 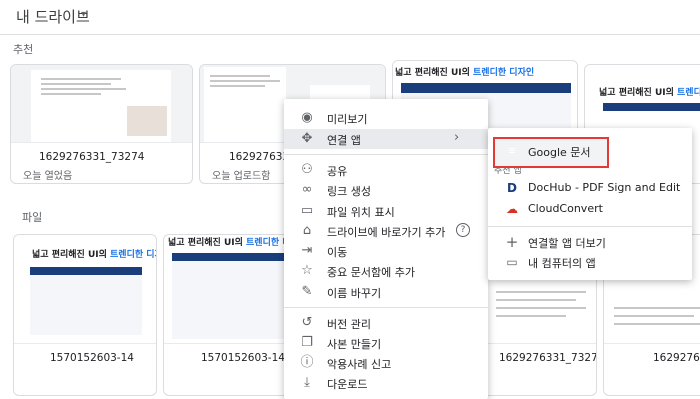 I want to click on add-shortcut-icon: ⌂, so click(x=307, y=230).